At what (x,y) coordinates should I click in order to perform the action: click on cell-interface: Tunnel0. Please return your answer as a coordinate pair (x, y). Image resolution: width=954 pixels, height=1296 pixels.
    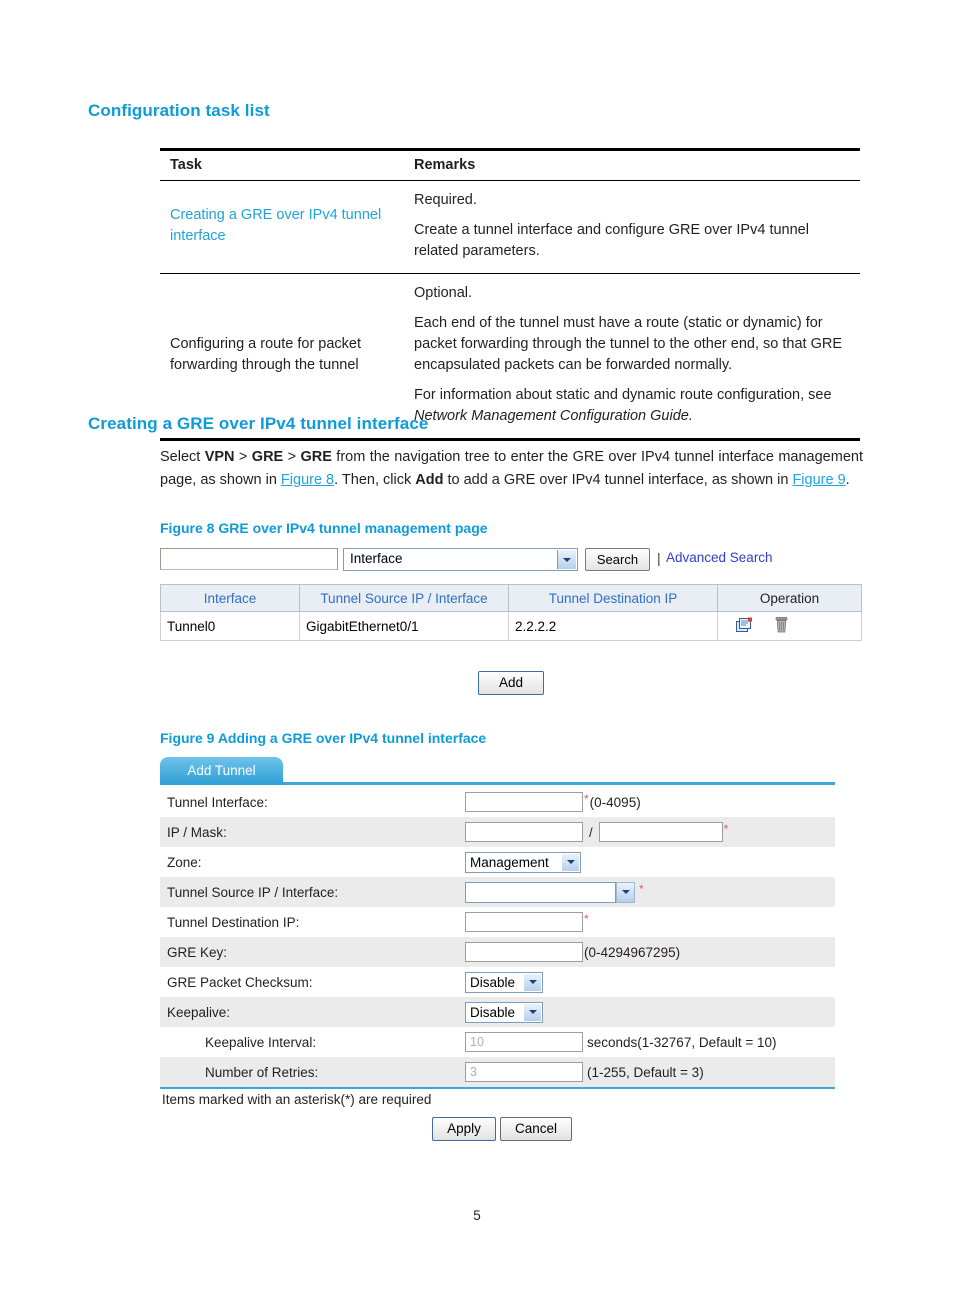
    Looking at the image, I should click on (230, 626).